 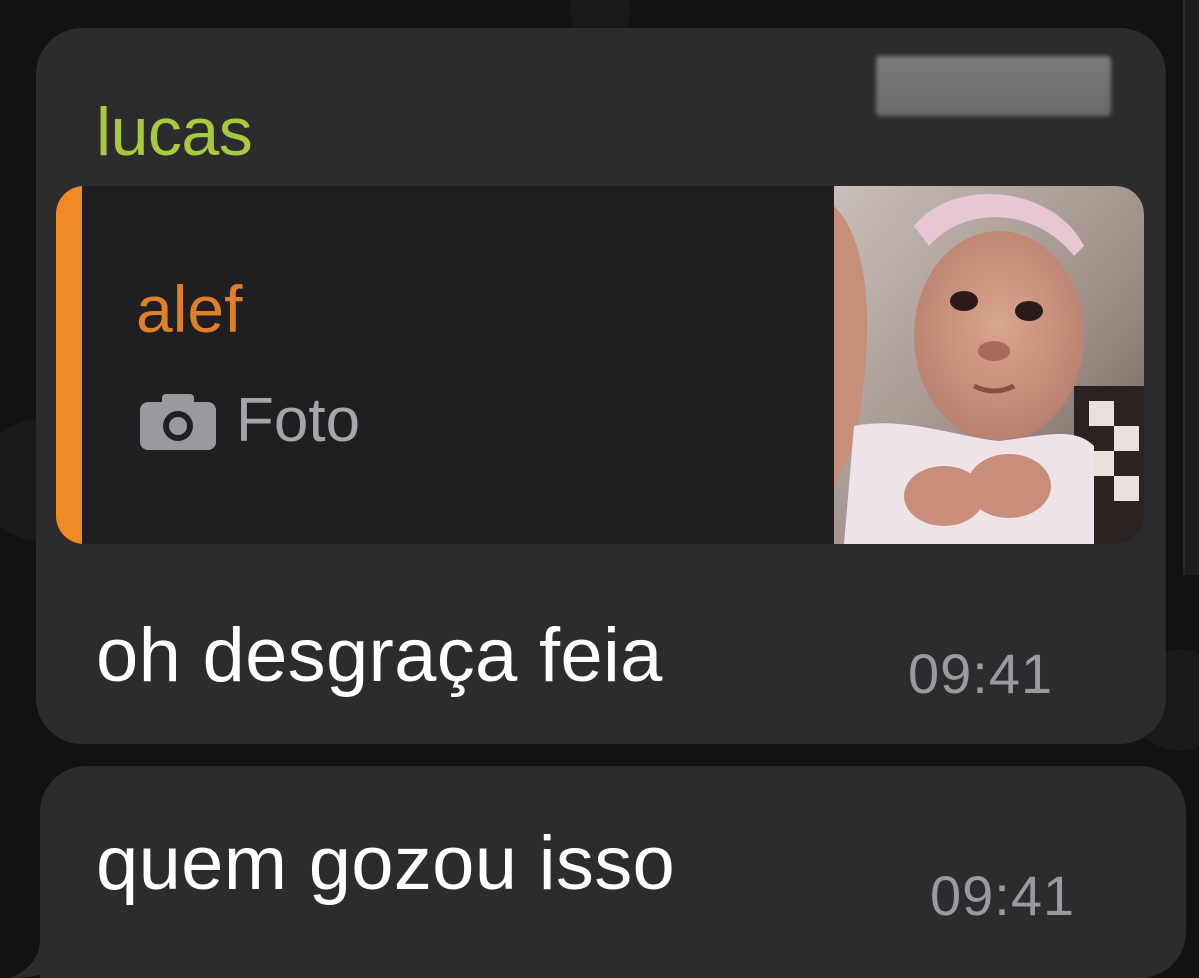 What do you see at coordinates (379, 655) in the screenshot?
I see `message-text: oh desgraça feia` at bounding box center [379, 655].